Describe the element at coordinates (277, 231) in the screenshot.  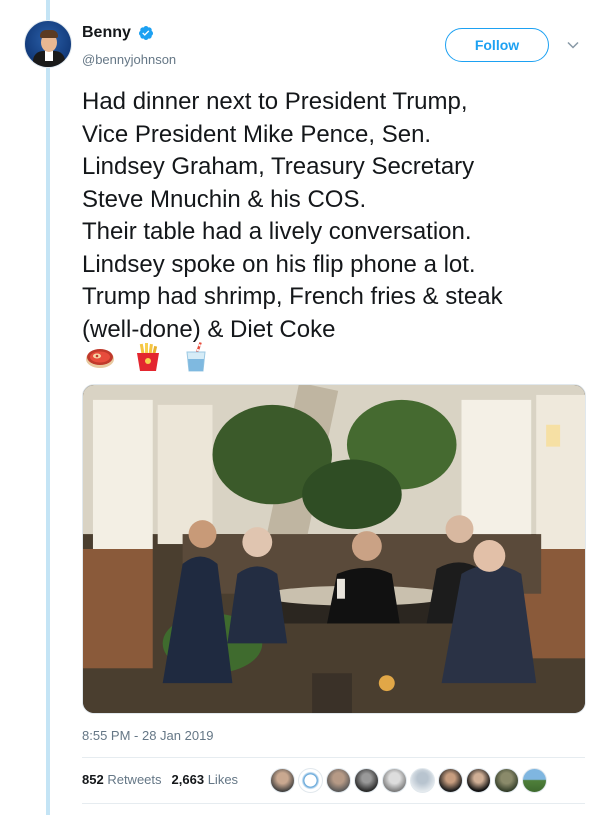
I see `tweet-line: Their table had a lively conversation.` at that location.